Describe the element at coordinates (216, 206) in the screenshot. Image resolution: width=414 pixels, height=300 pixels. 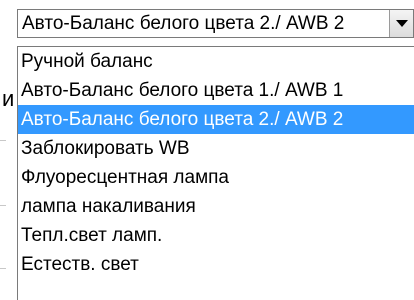
I see `select-option-incandescent: лампа накаливания` at that location.